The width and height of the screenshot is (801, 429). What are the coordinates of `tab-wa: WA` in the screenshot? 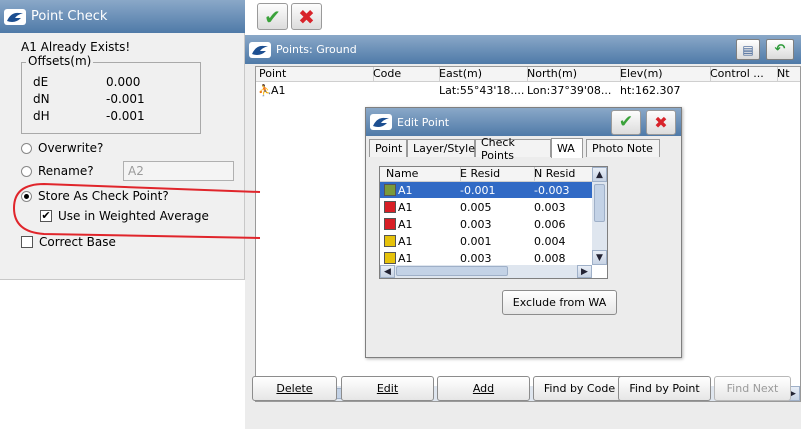 It's located at (567, 148).